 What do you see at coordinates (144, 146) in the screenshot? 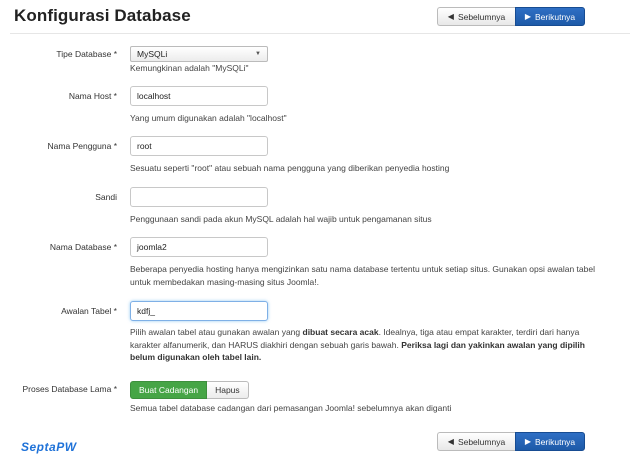
I see `user-value: root` at bounding box center [144, 146].